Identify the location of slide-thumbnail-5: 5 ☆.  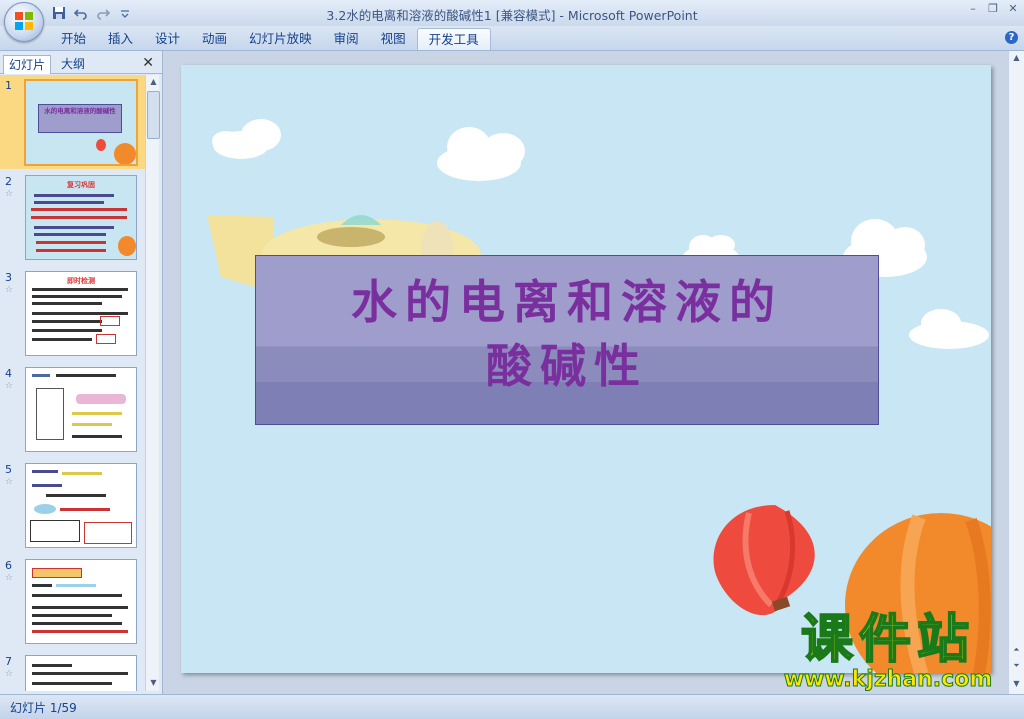
(72, 506).